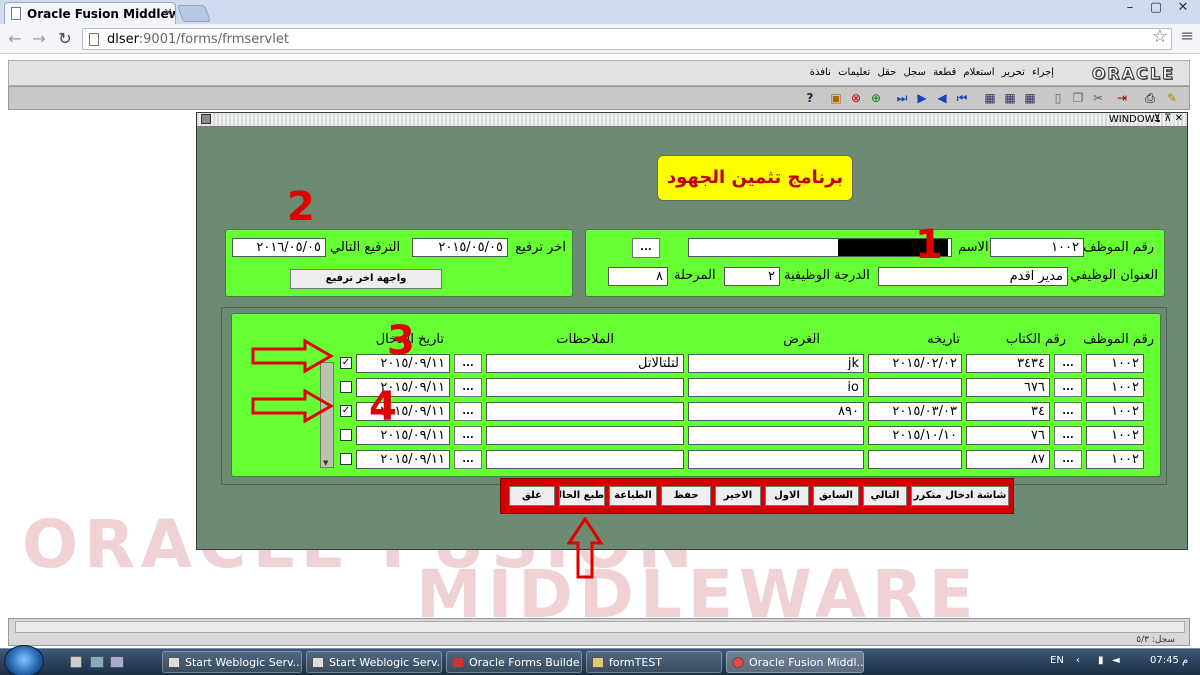 The image size is (1200, 675). I want to click on scroll-down-icon: ▼, so click(325, 463).